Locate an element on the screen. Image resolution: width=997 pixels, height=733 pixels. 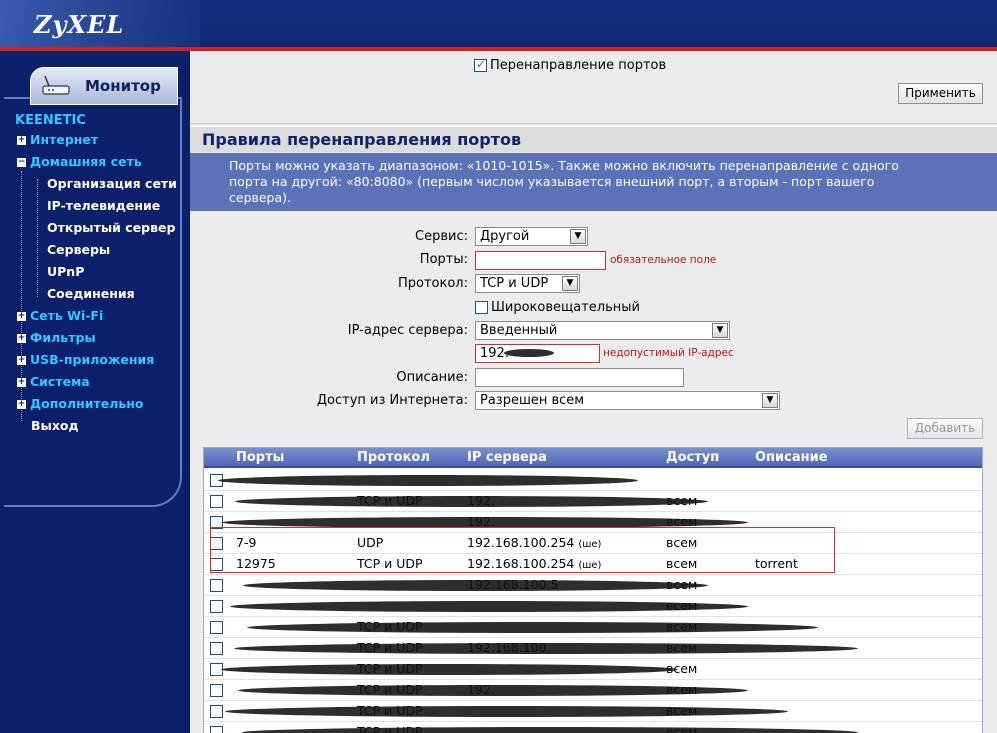
protocol-select: TCP и UDP ▼ is located at coordinates (527, 283).